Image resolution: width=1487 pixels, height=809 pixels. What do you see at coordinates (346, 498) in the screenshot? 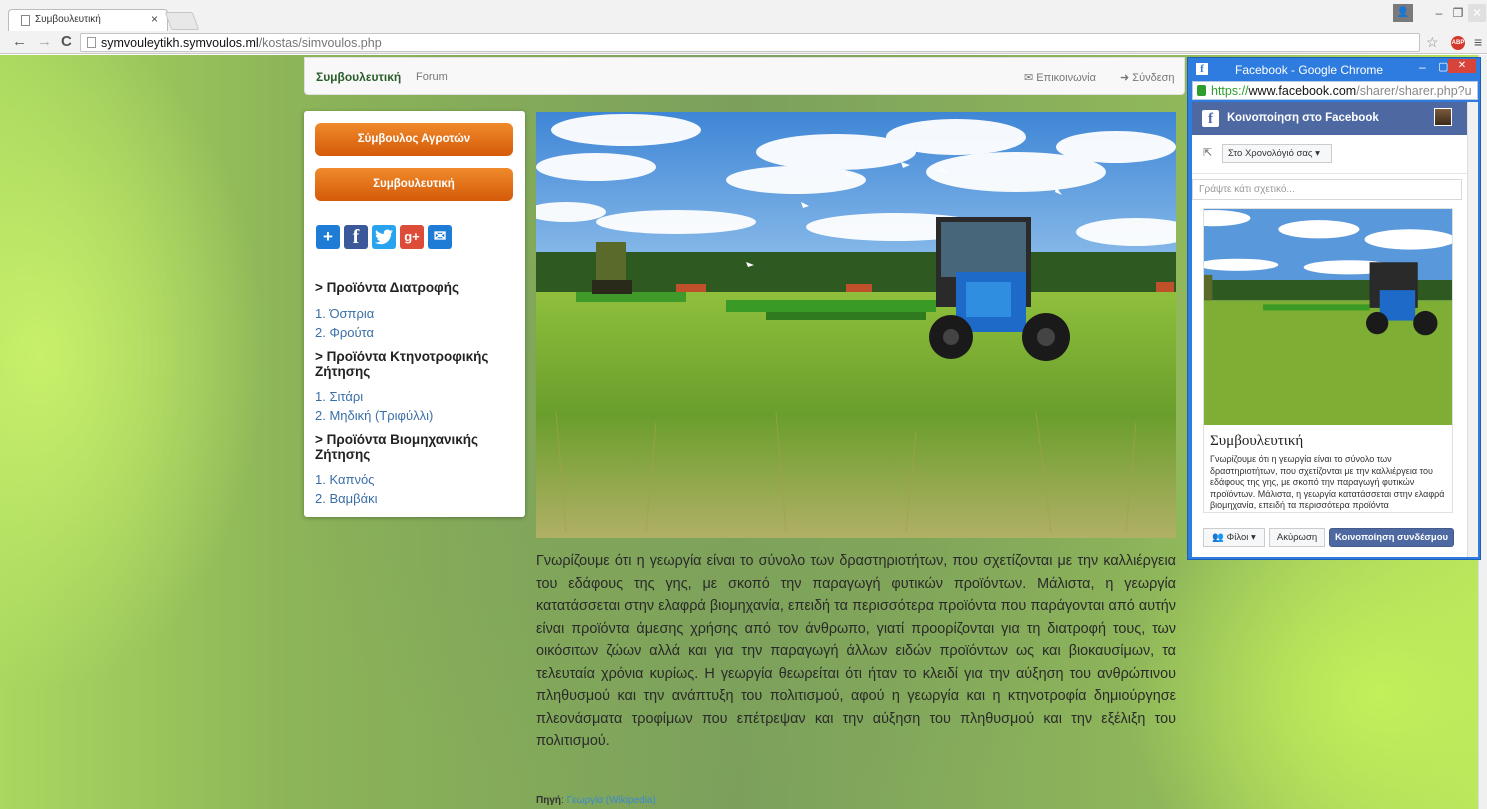
I see `category-link-cotton: 2. Βαμβάκι` at bounding box center [346, 498].